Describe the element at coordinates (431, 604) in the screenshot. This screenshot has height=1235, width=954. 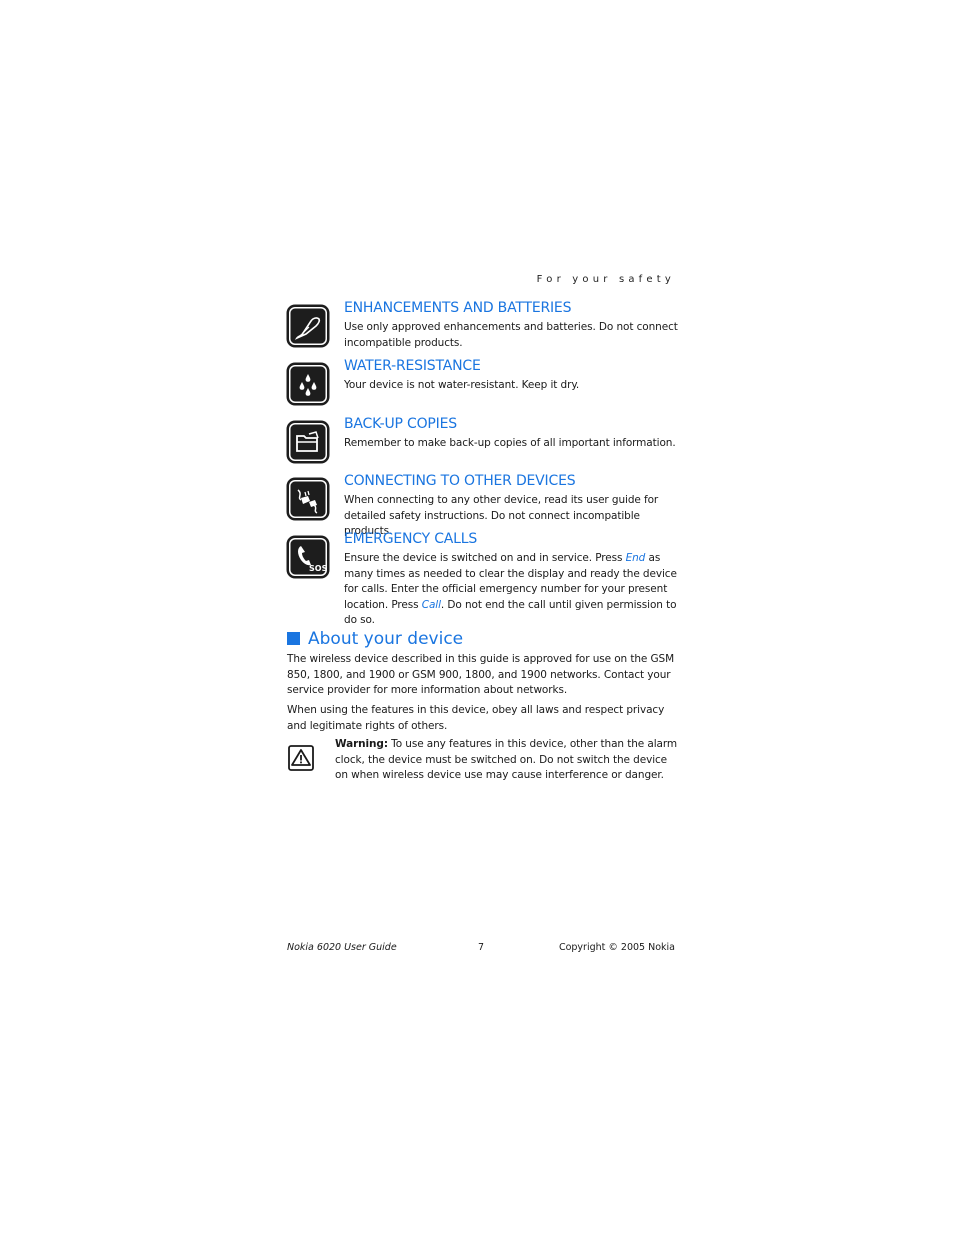
I see `softkey-call: Call` at that location.